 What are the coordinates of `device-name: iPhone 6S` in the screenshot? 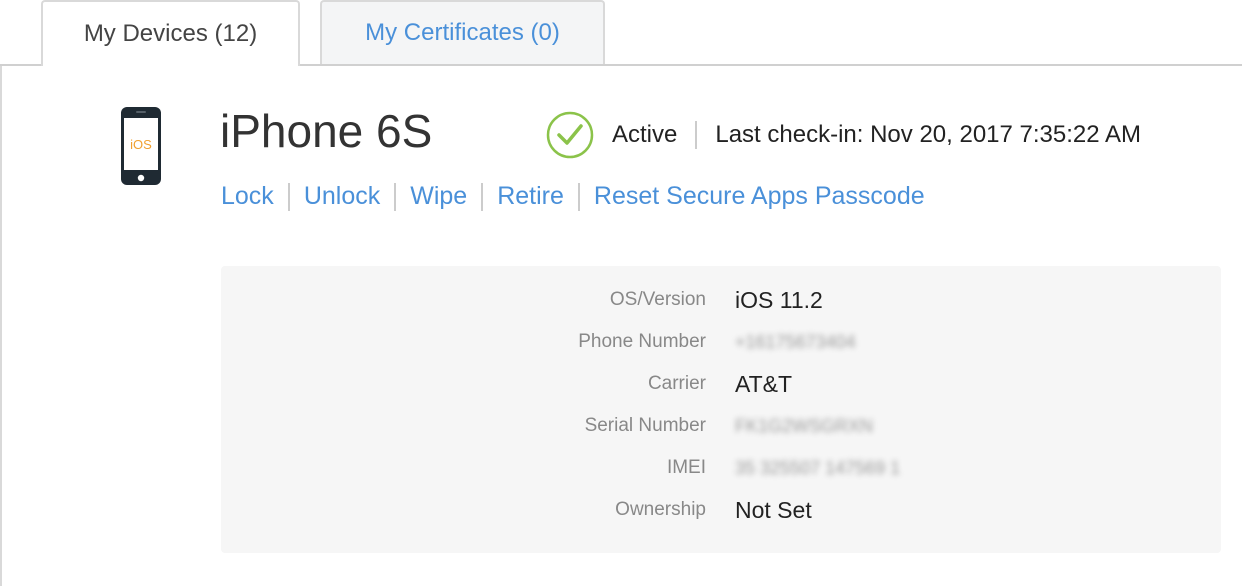 It's located at (326, 131).